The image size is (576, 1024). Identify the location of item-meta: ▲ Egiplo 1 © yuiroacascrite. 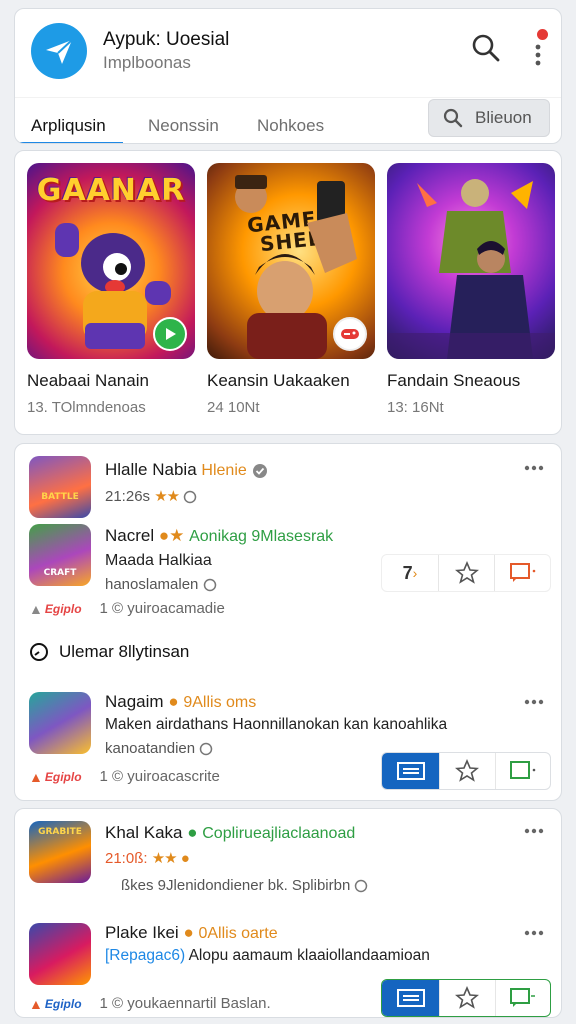
(124, 776).